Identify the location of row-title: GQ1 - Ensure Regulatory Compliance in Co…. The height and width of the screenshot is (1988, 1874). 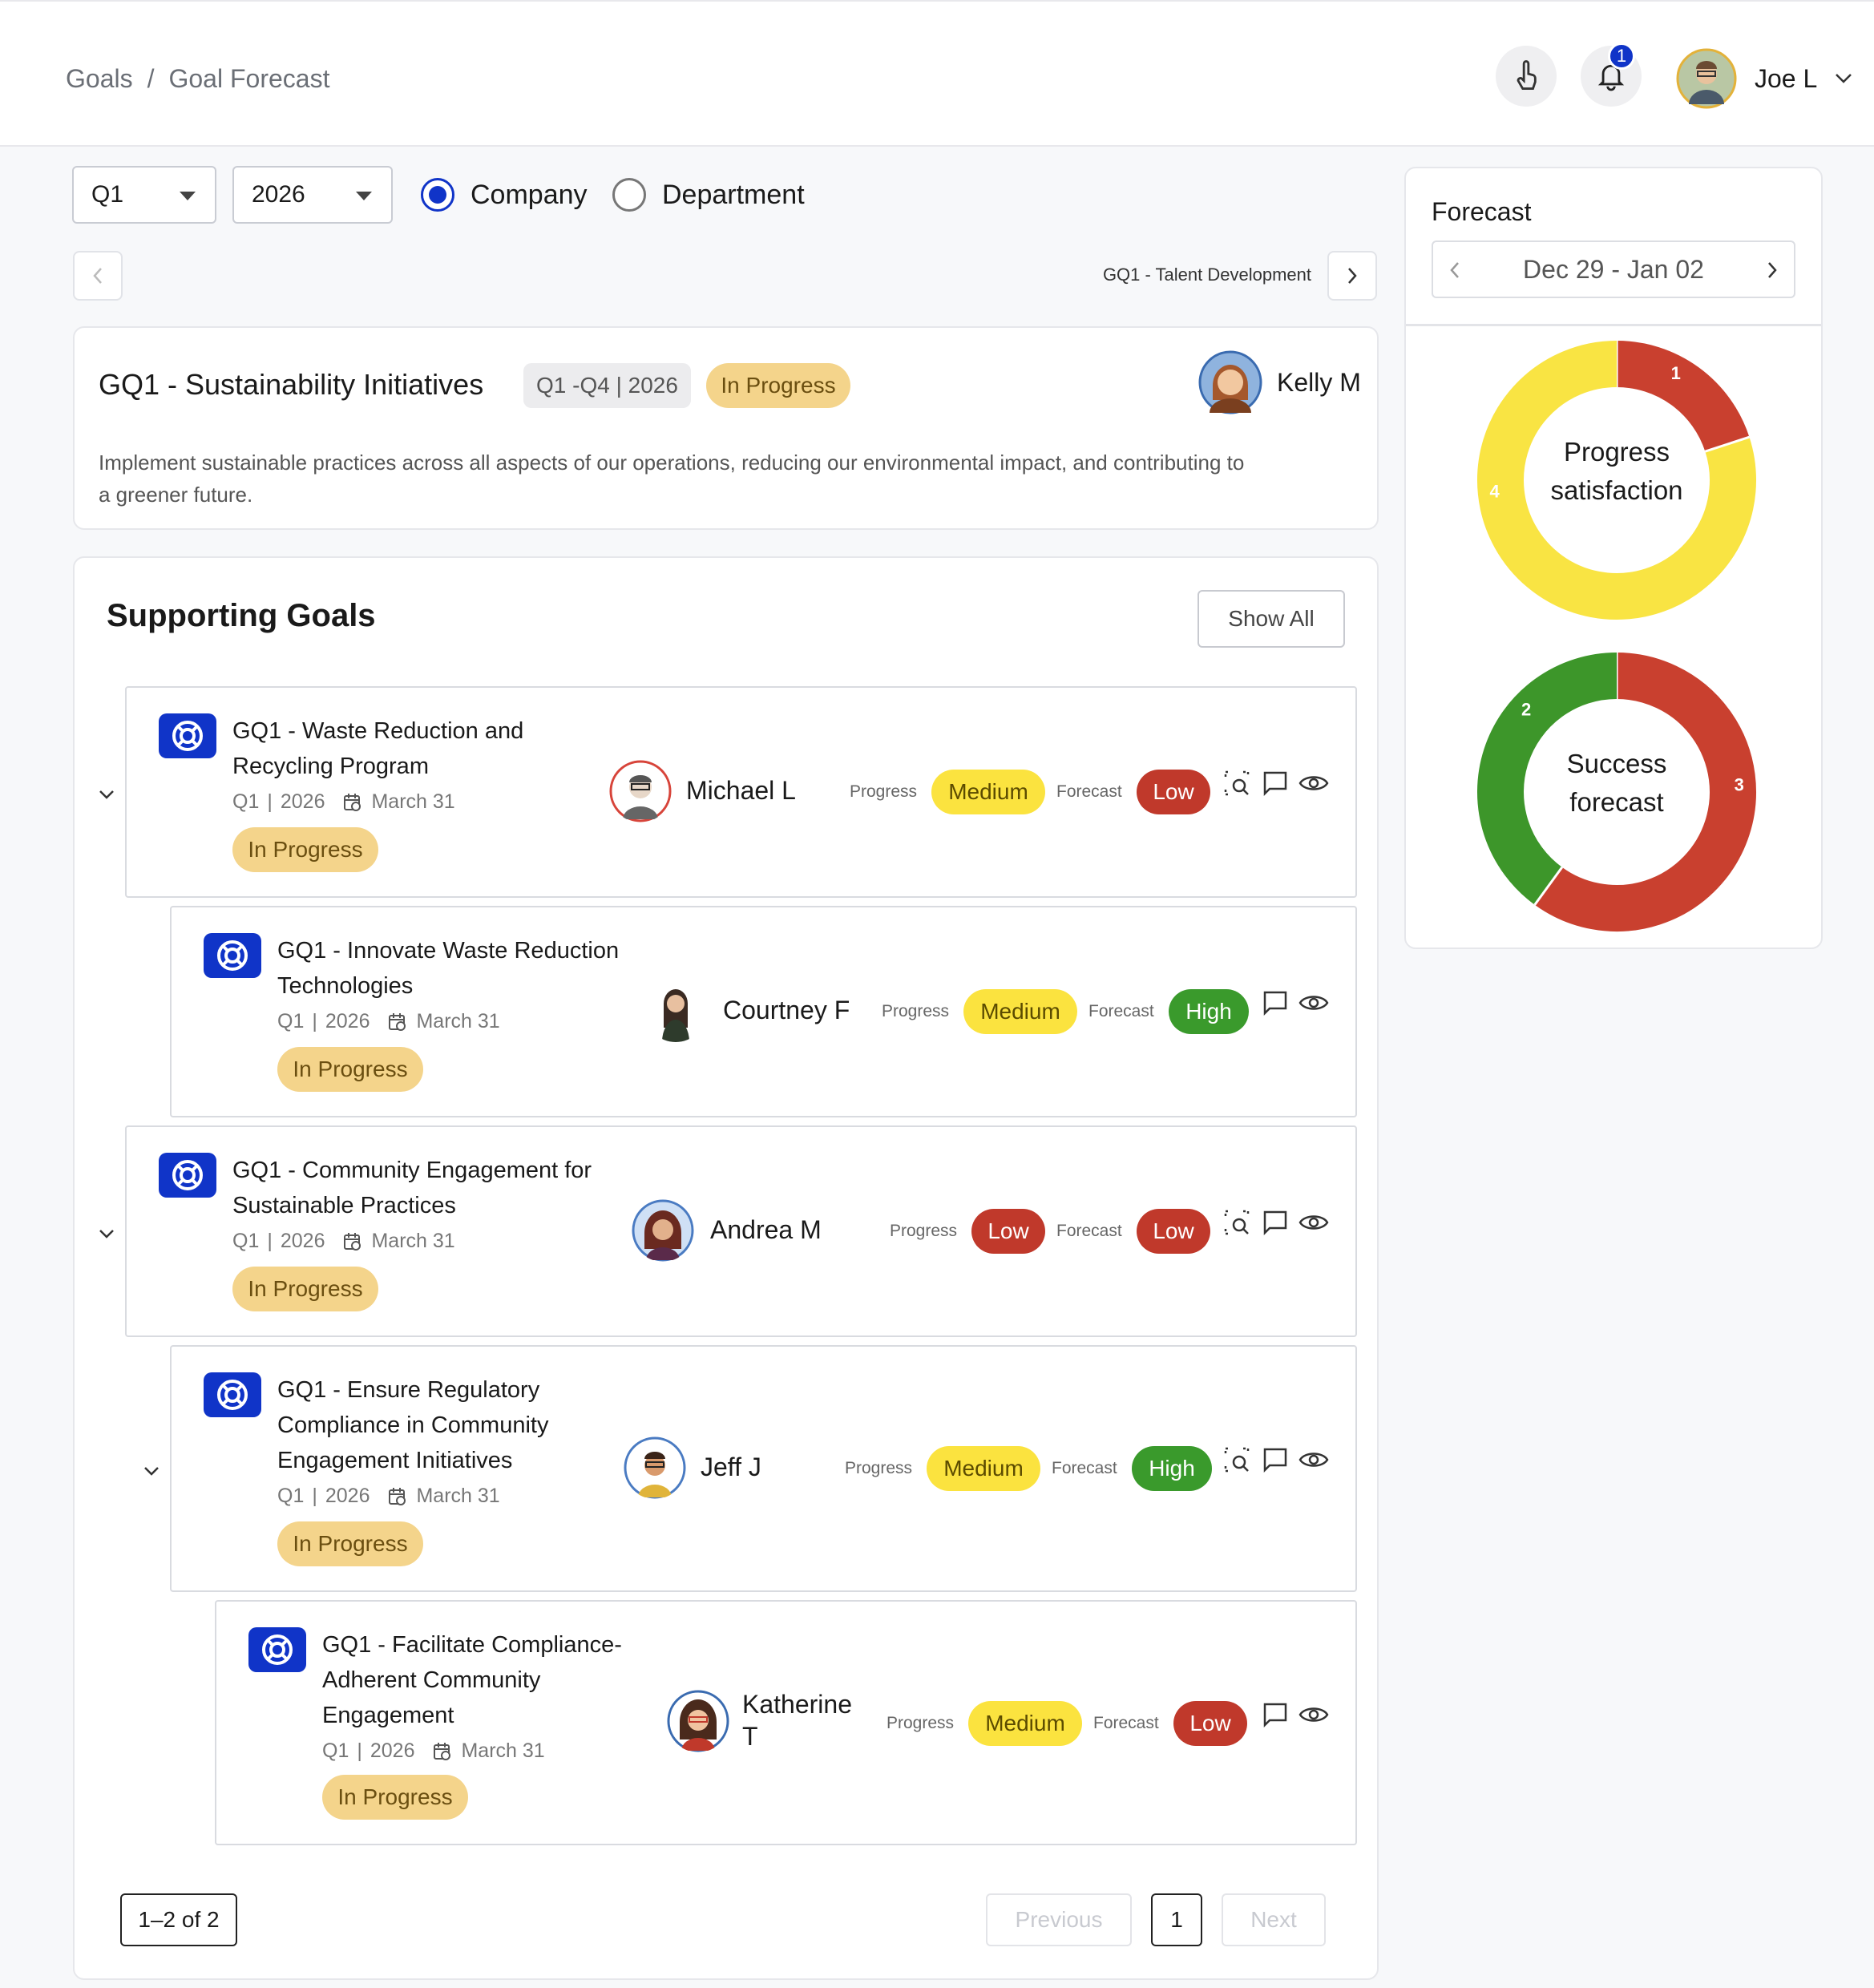
(441, 1425).